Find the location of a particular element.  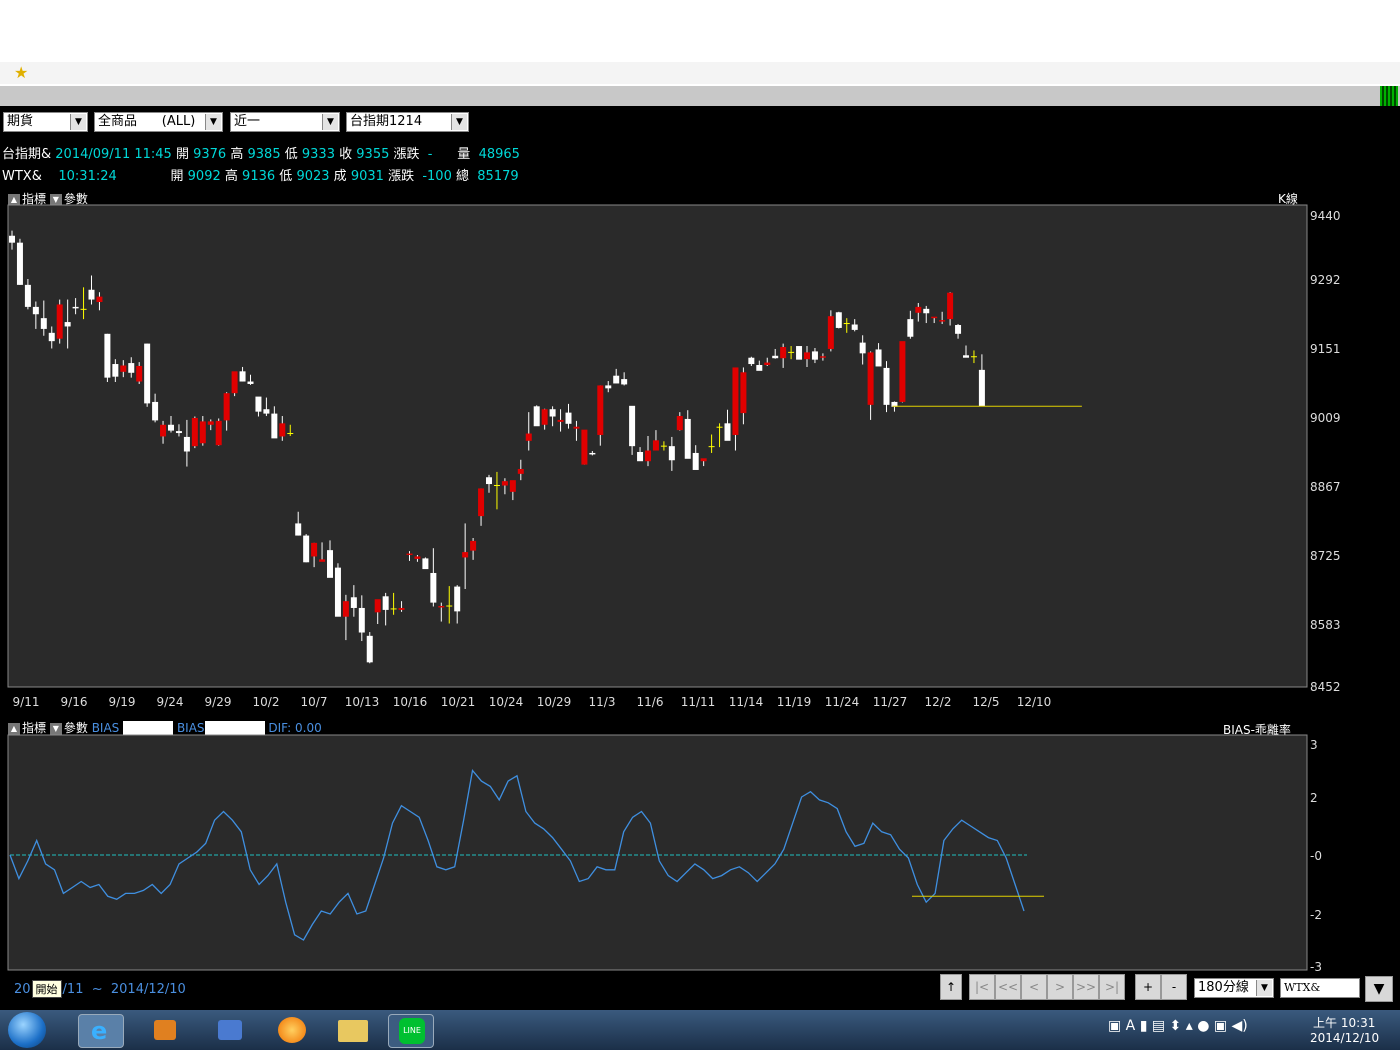

market-select-value: 期貨 is located at coordinates (20, 121).